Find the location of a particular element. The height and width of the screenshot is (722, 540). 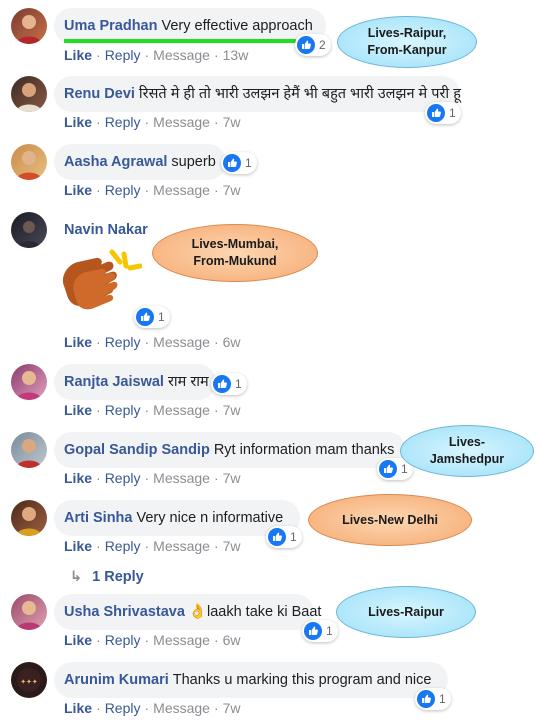

comment-text: Very effective approach is located at coordinates (237, 26).